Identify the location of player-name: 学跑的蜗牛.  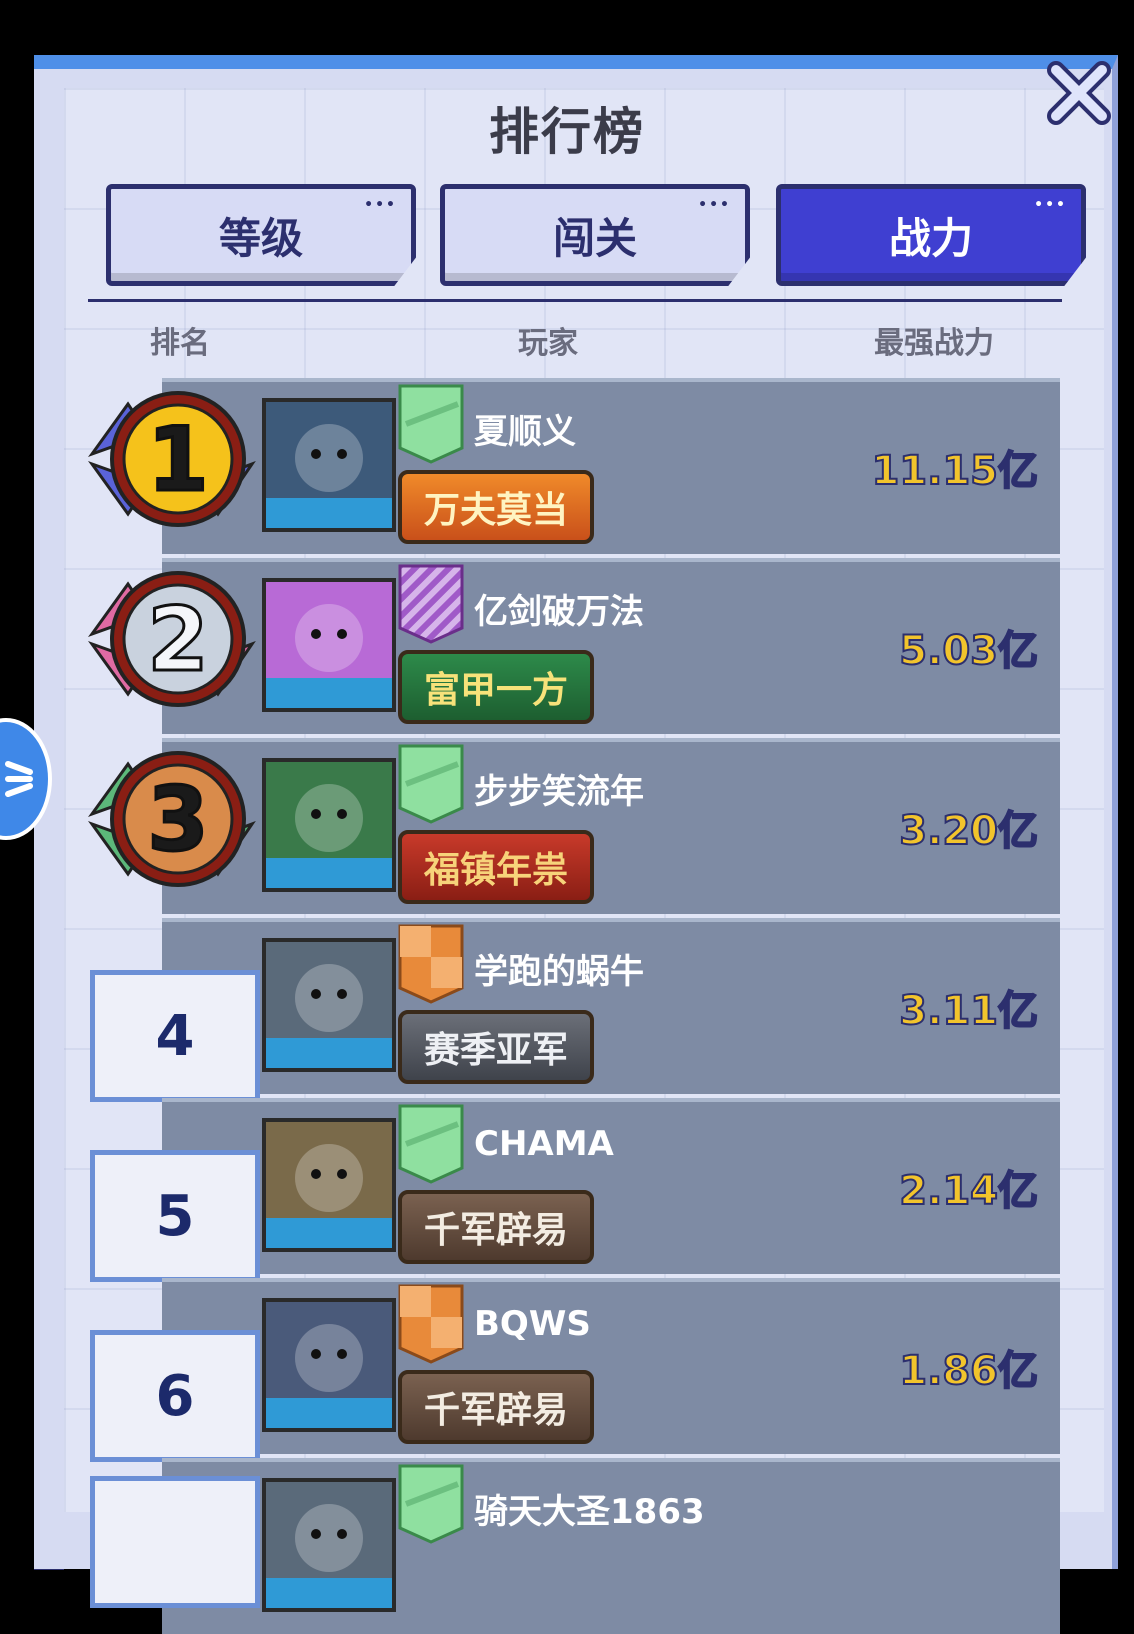
(559, 972).